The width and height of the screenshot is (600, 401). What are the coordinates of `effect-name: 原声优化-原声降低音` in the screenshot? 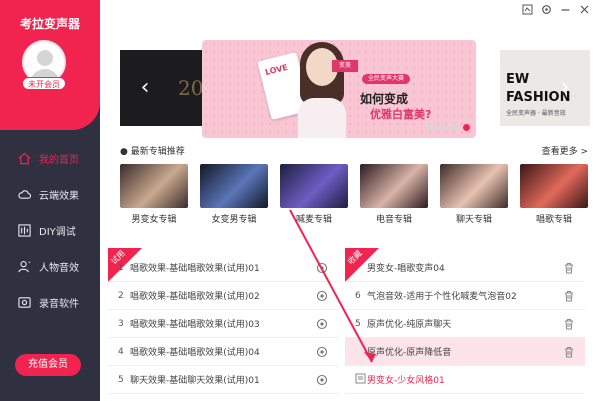 It's located at (409, 353).